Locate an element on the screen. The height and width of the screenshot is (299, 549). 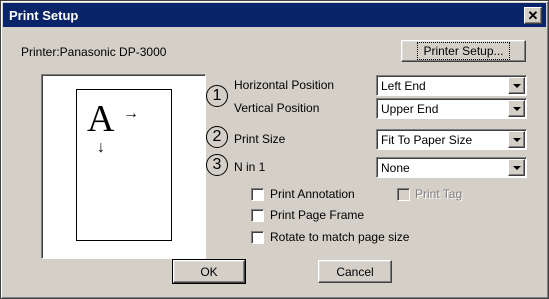
step-marker-1: 1 is located at coordinates (217, 96).